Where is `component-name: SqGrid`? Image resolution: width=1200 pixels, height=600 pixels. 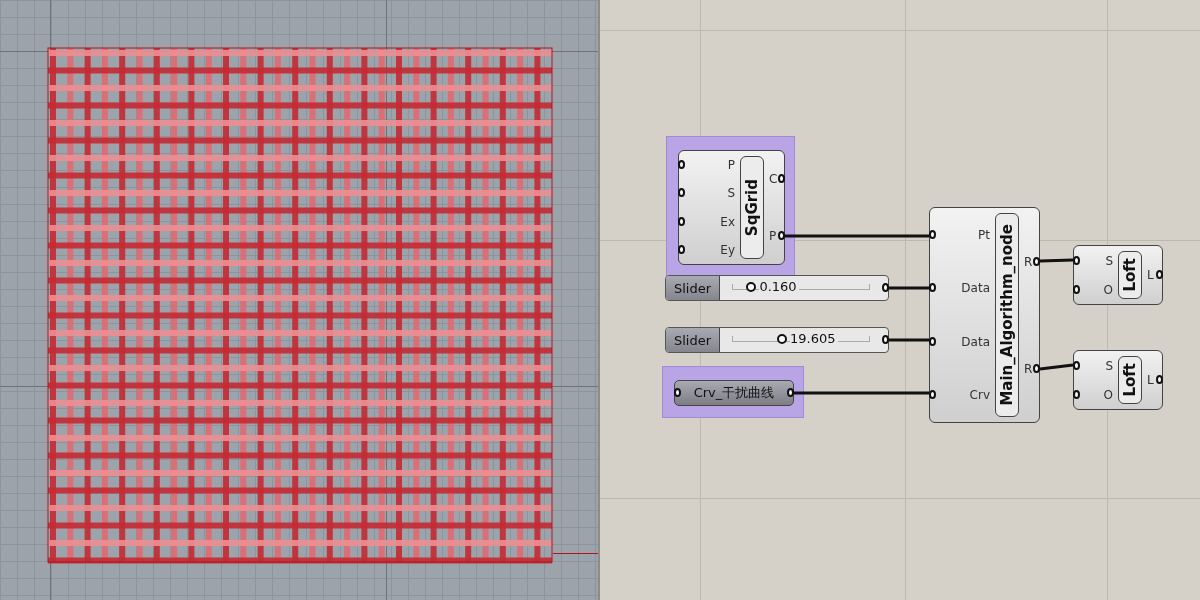 component-name: SqGrid is located at coordinates (752, 207).